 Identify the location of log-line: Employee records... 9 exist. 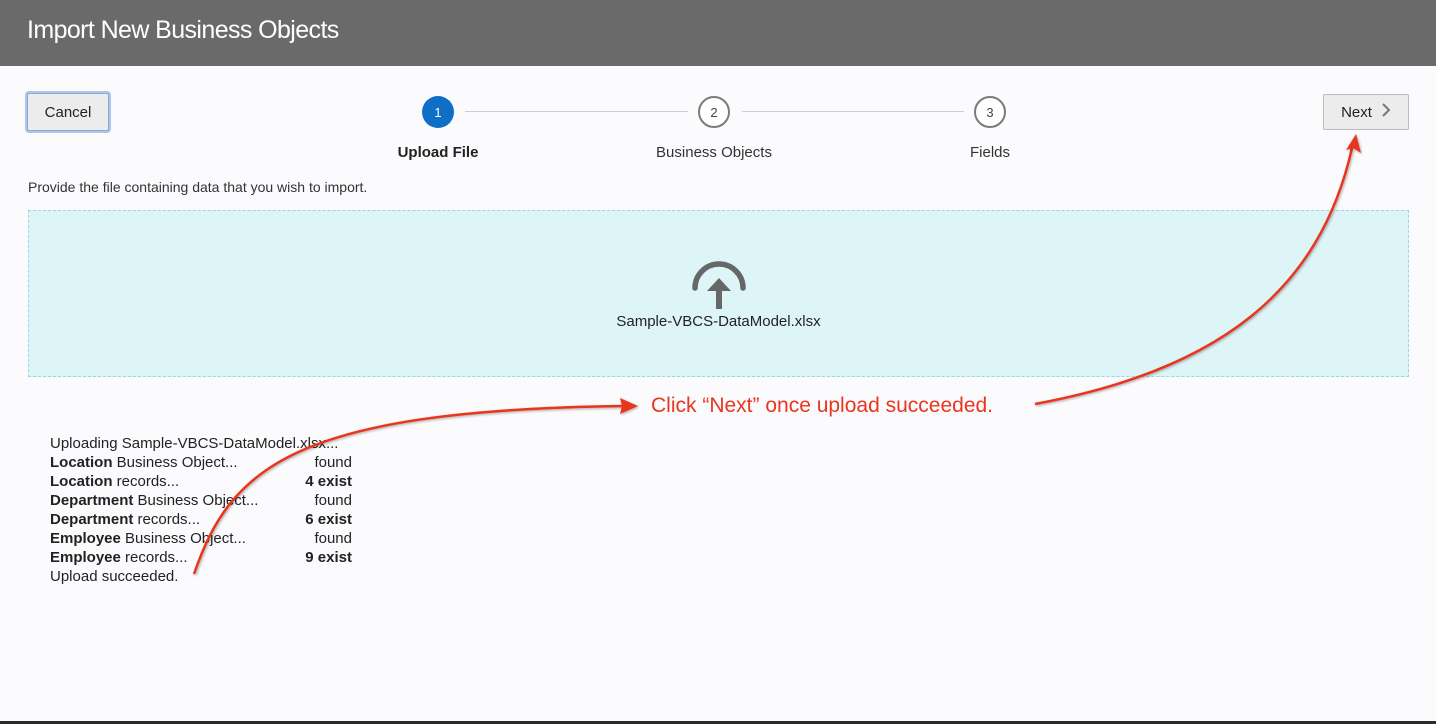
(201, 557).